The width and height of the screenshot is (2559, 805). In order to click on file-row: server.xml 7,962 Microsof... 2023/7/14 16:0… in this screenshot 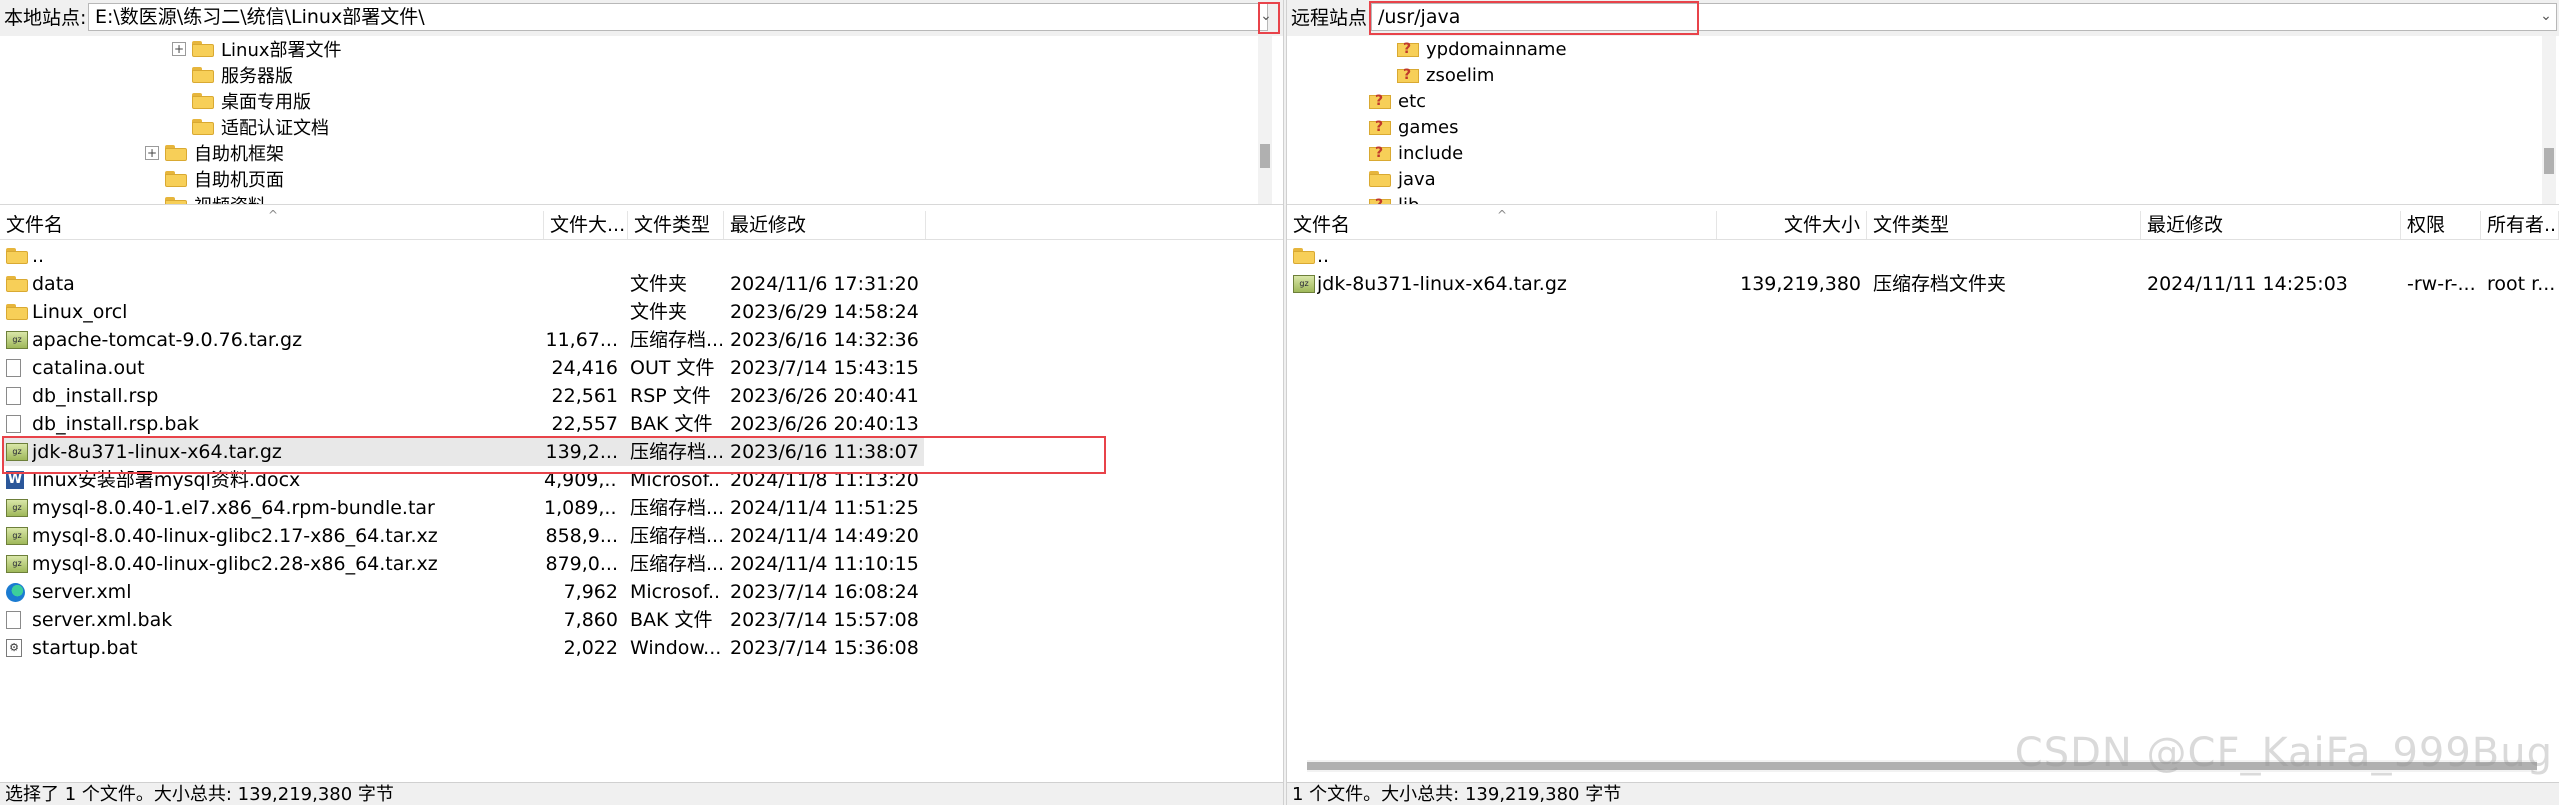, I will do `click(641, 592)`.